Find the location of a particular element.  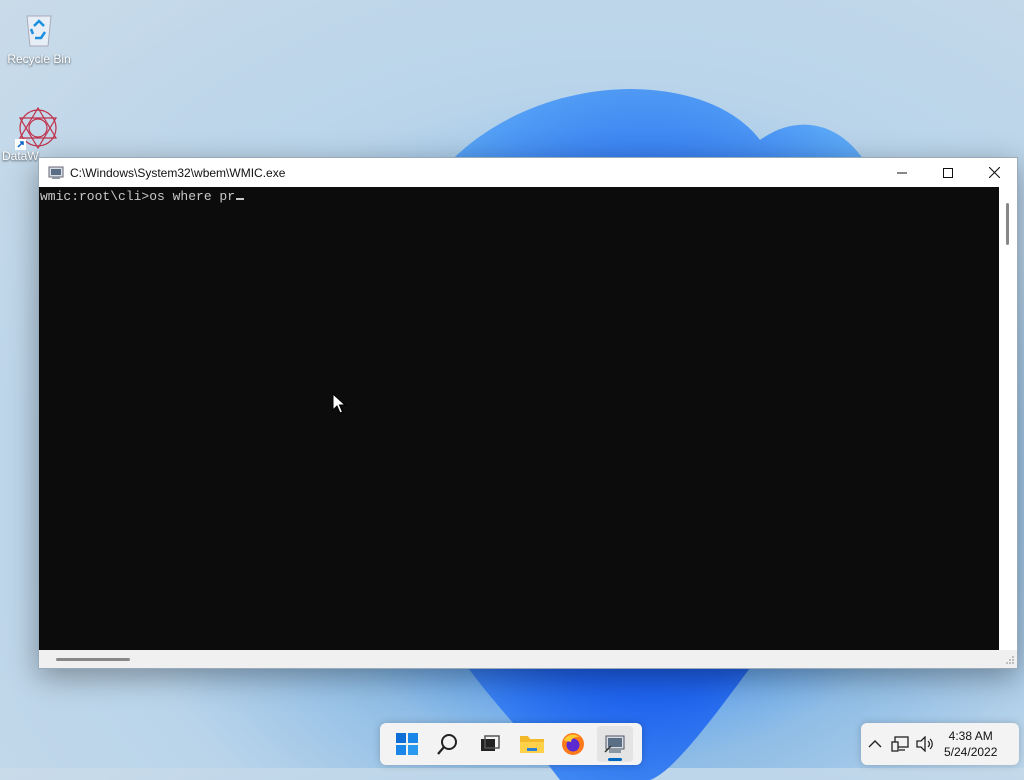

recycle-bin-icon is located at coordinates (39, 28).